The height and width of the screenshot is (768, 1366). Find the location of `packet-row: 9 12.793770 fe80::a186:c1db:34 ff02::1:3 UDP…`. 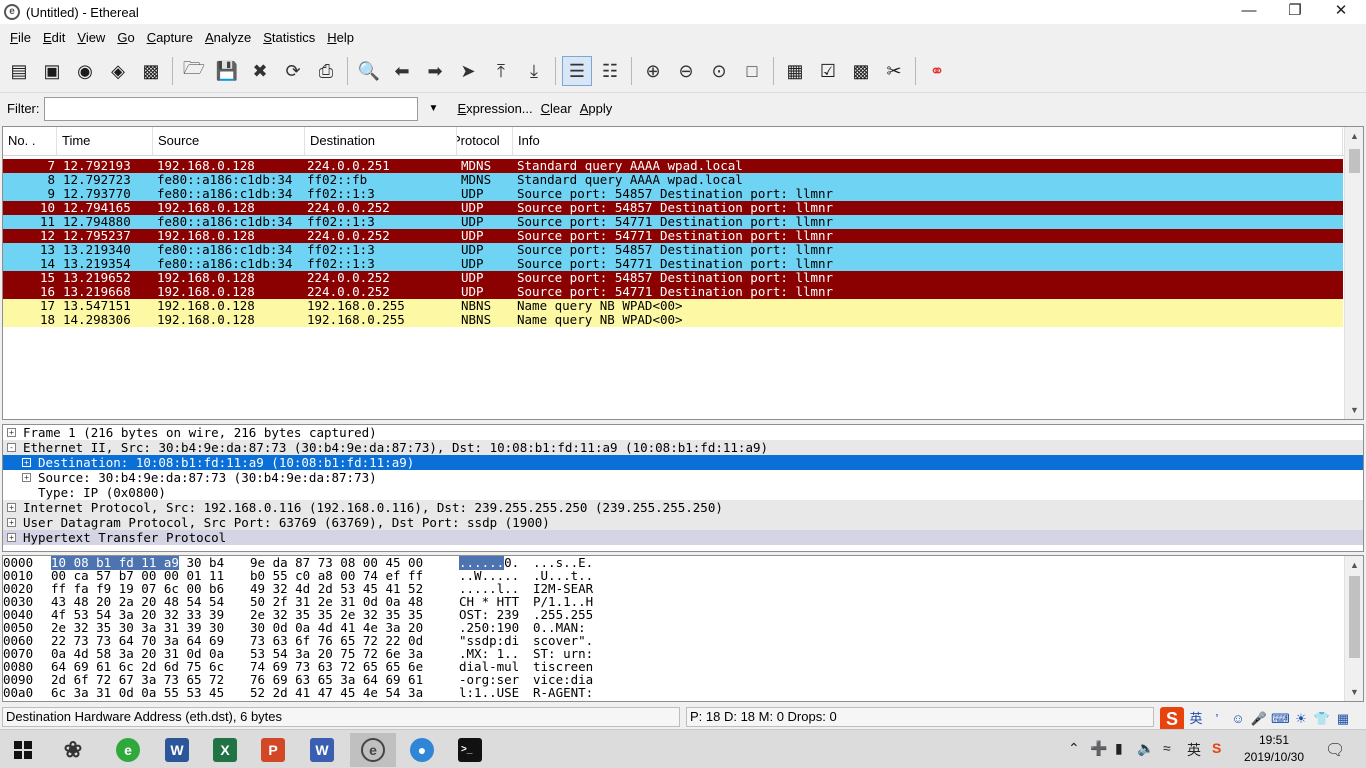

packet-row: 9 12.793770 fe80::a186:c1db:34 ff02::1:3 UDP… is located at coordinates (673, 194).